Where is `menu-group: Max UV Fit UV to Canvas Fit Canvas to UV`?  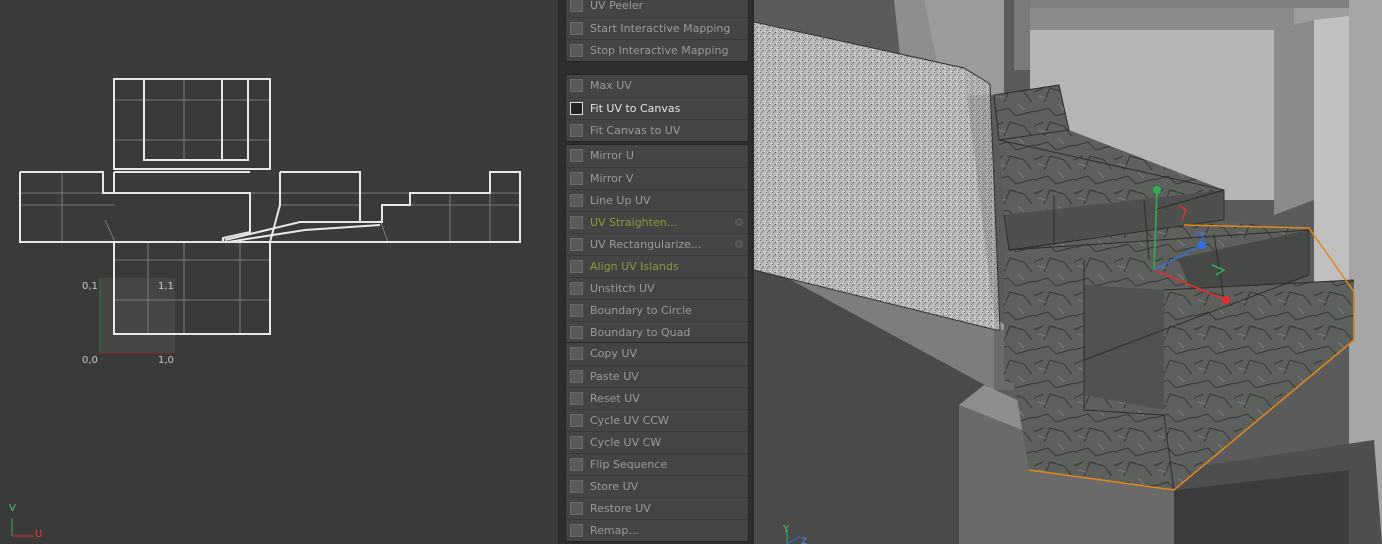 menu-group: Max UV Fit UV to Canvas Fit Canvas to UV is located at coordinates (657, 108).